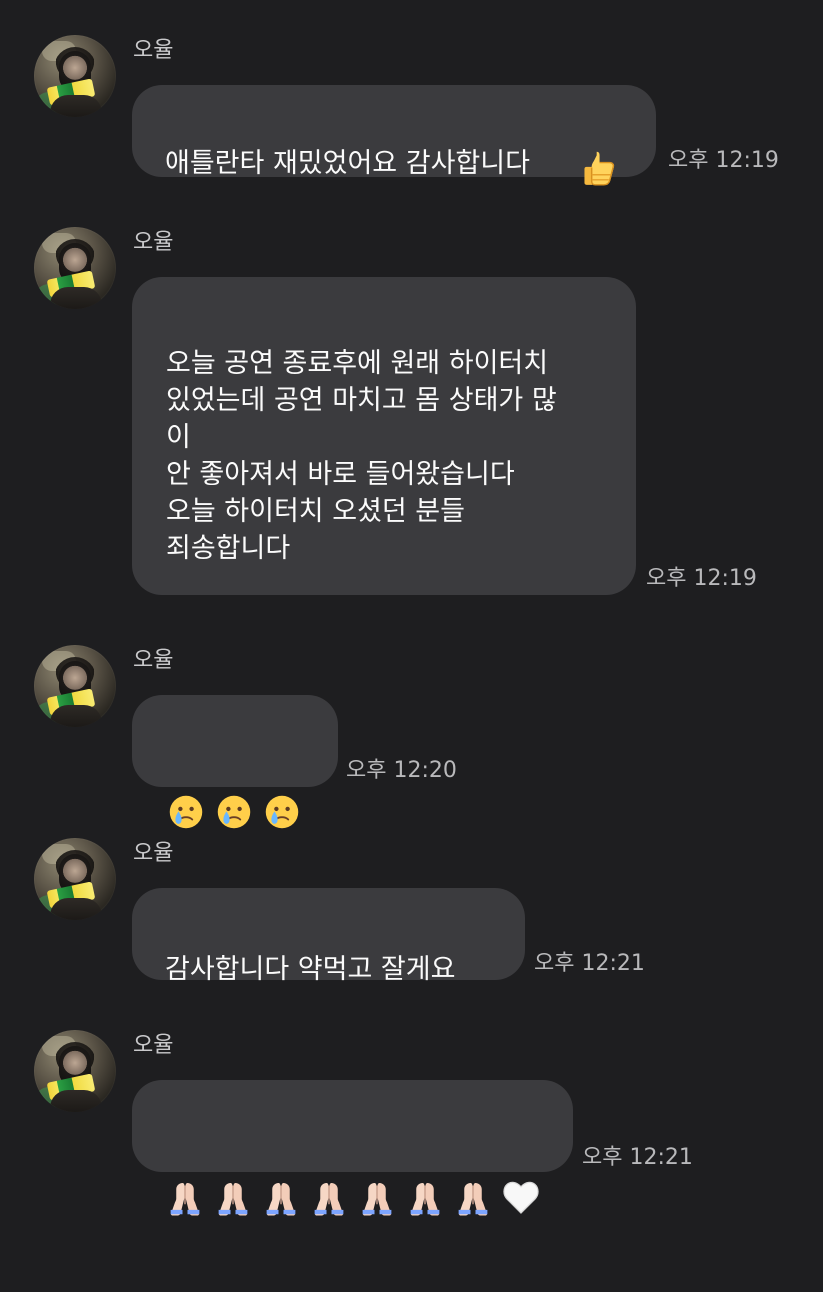 The height and width of the screenshot is (1292, 823). What do you see at coordinates (394, 135) in the screenshot?
I see `message-bubble: 애틀란타 재밌었어요 감사합니다` at bounding box center [394, 135].